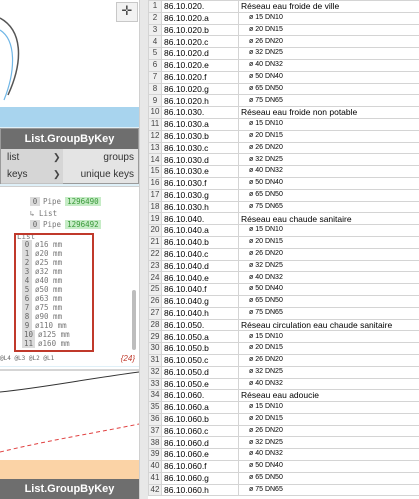 The height and width of the screenshot is (499, 419). What do you see at coordinates (283, 407) in the screenshot?
I see `sheet-row: 35 86.10.060.a ø 15 DN10` at bounding box center [283, 407].